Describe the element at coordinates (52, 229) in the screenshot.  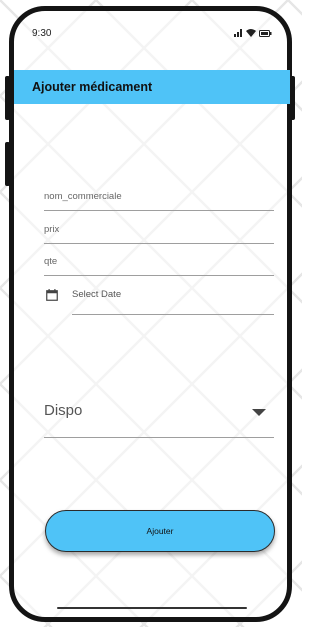
I see `prix-placeholder: prix` at that location.